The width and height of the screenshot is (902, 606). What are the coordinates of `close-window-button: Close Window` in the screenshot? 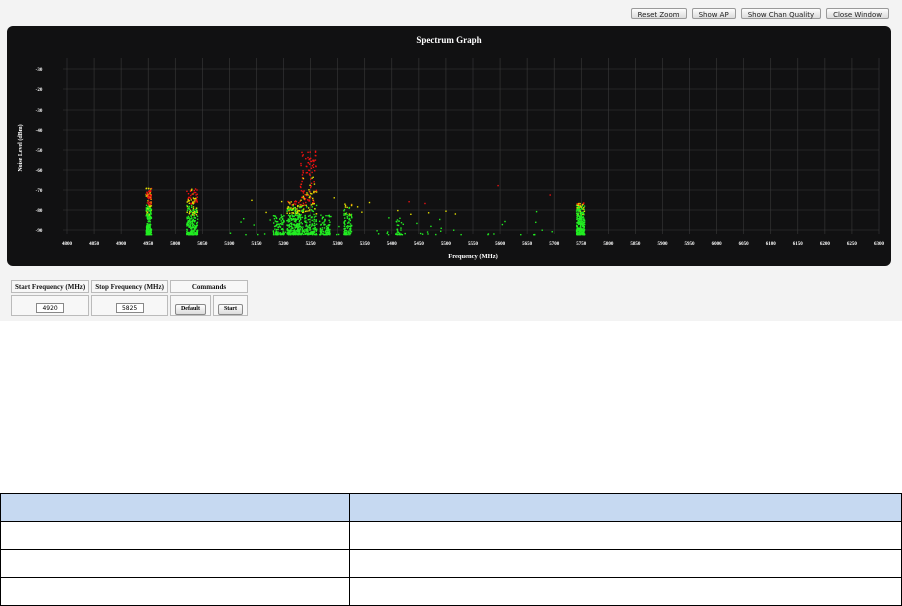 It's located at (857, 13).